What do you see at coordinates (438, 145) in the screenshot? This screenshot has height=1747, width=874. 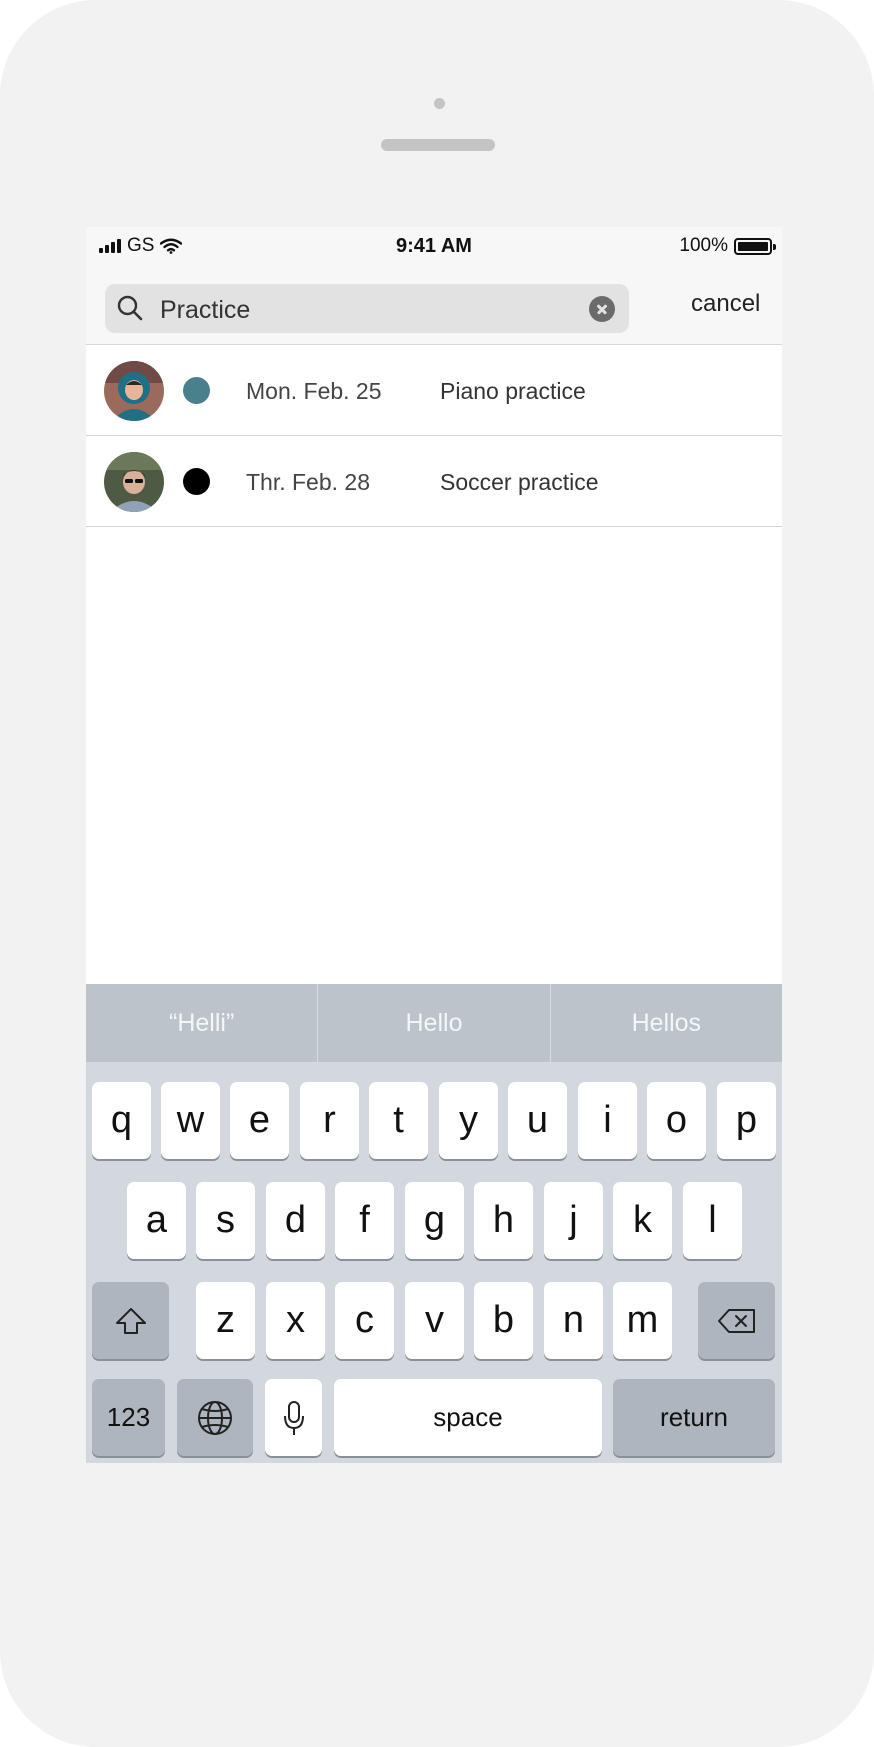 I see `earpiece-speaker` at bounding box center [438, 145].